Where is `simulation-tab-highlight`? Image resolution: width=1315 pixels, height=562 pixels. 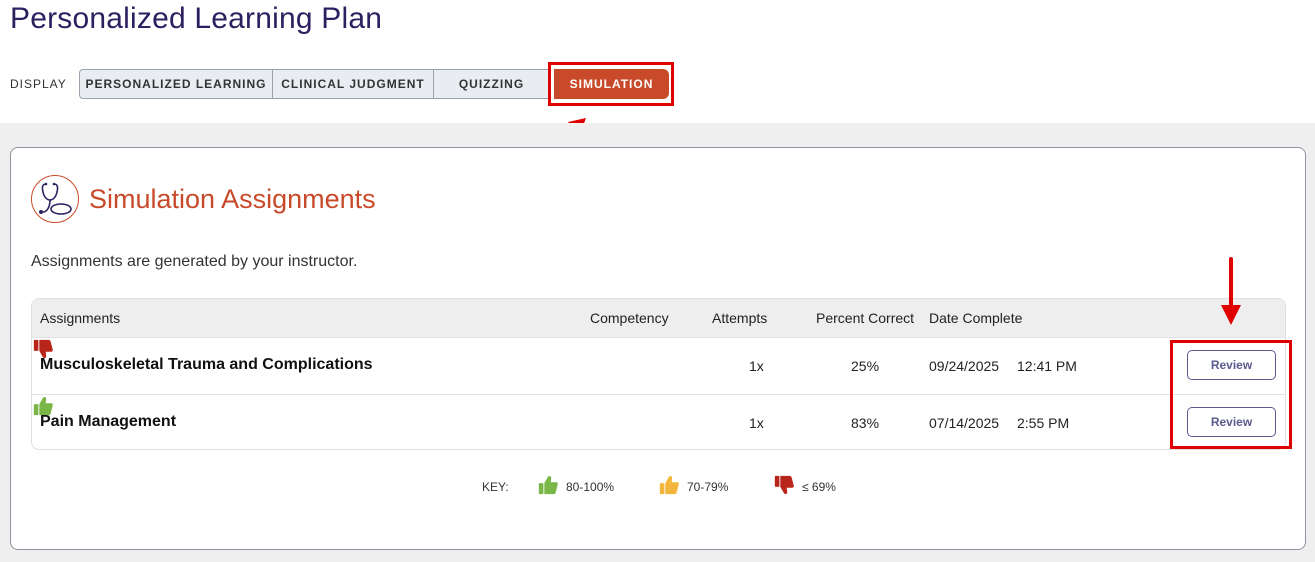
simulation-tab-highlight is located at coordinates (611, 84).